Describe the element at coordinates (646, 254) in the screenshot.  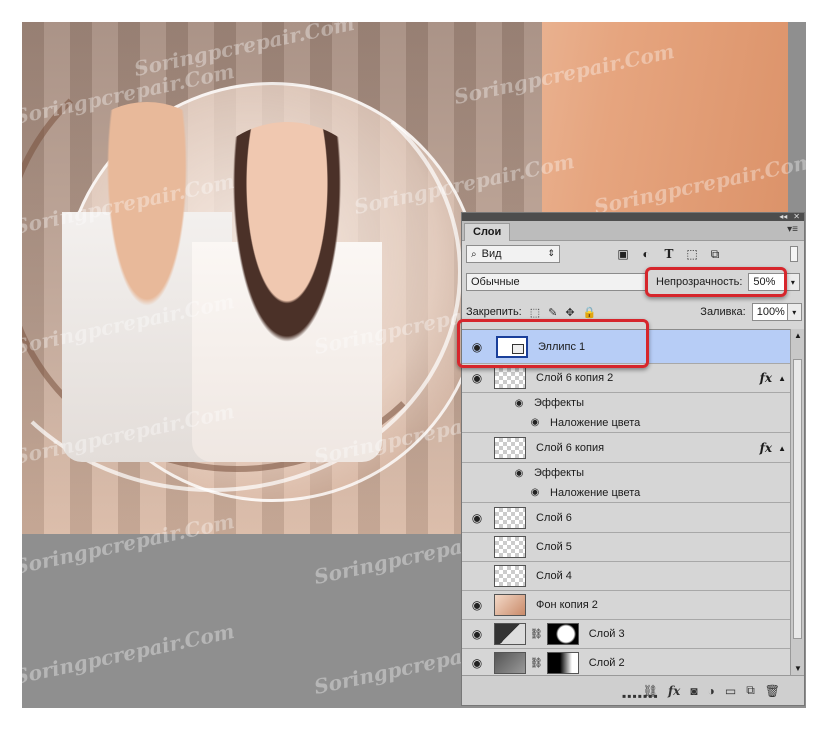
I see `adjustment-filter-icon: ◐` at that location.